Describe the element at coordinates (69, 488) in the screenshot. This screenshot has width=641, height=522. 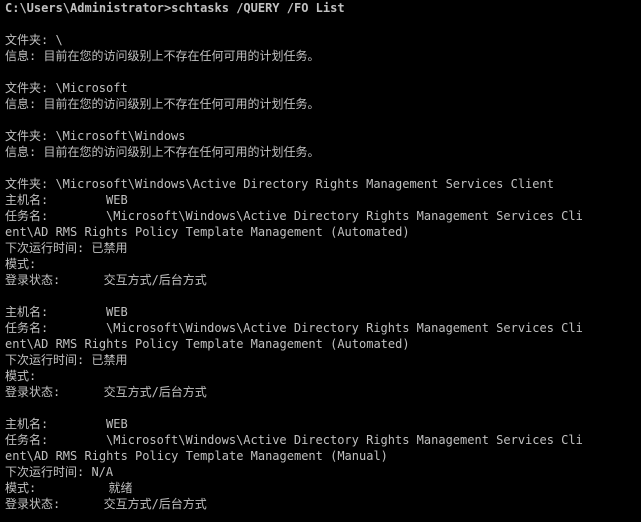
I see `mode-line: 模式: 就绪` at that location.